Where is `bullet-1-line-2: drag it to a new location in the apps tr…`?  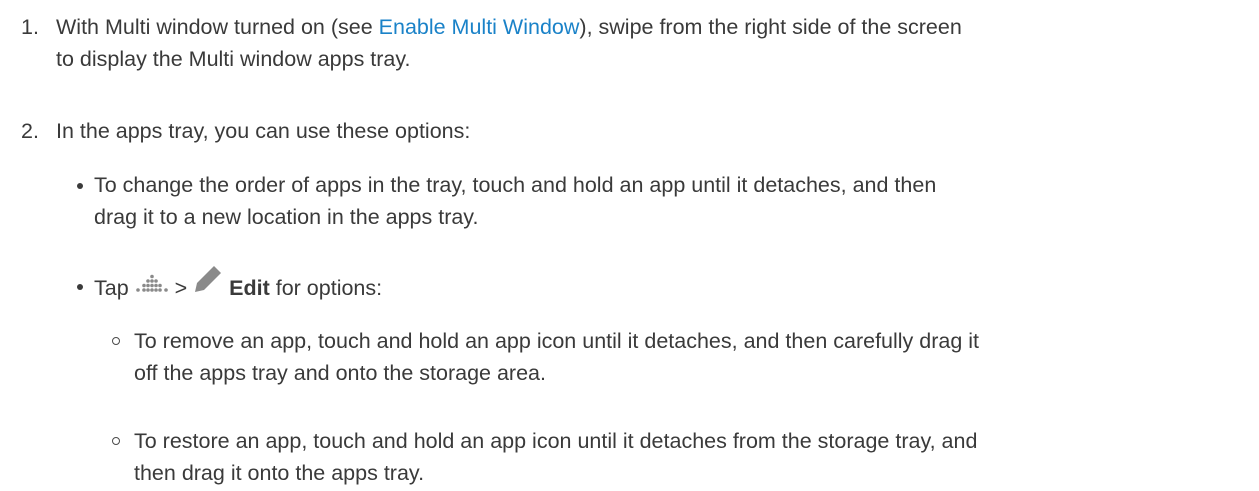 bullet-1-line-2: drag it to a new location in the apps tr… is located at coordinates (286, 217).